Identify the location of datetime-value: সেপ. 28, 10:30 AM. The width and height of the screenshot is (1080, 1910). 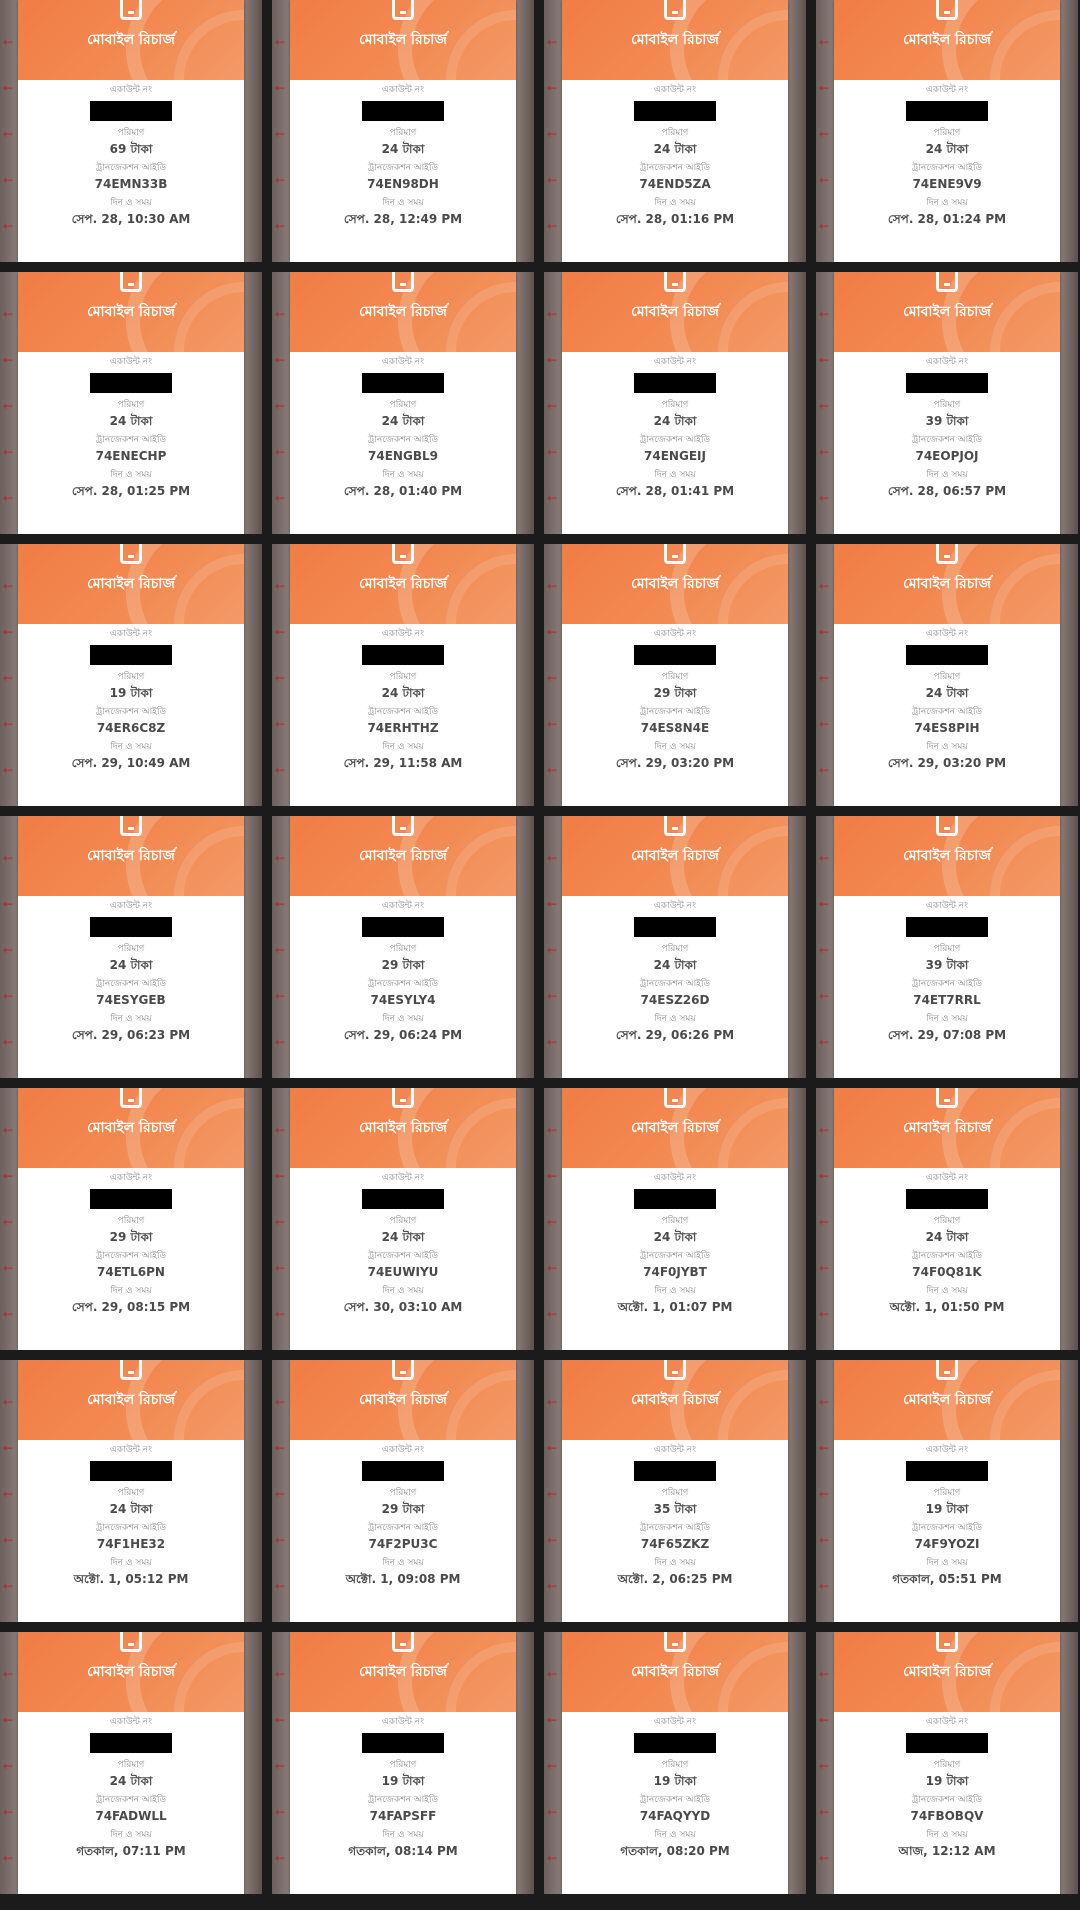
(131, 219).